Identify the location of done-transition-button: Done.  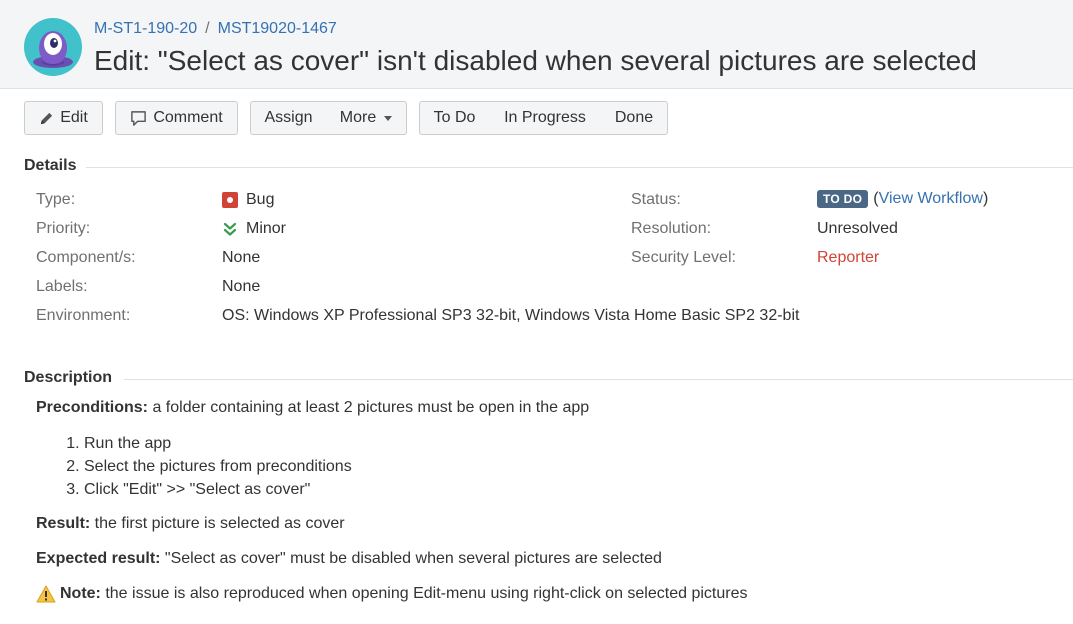
(634, 118).